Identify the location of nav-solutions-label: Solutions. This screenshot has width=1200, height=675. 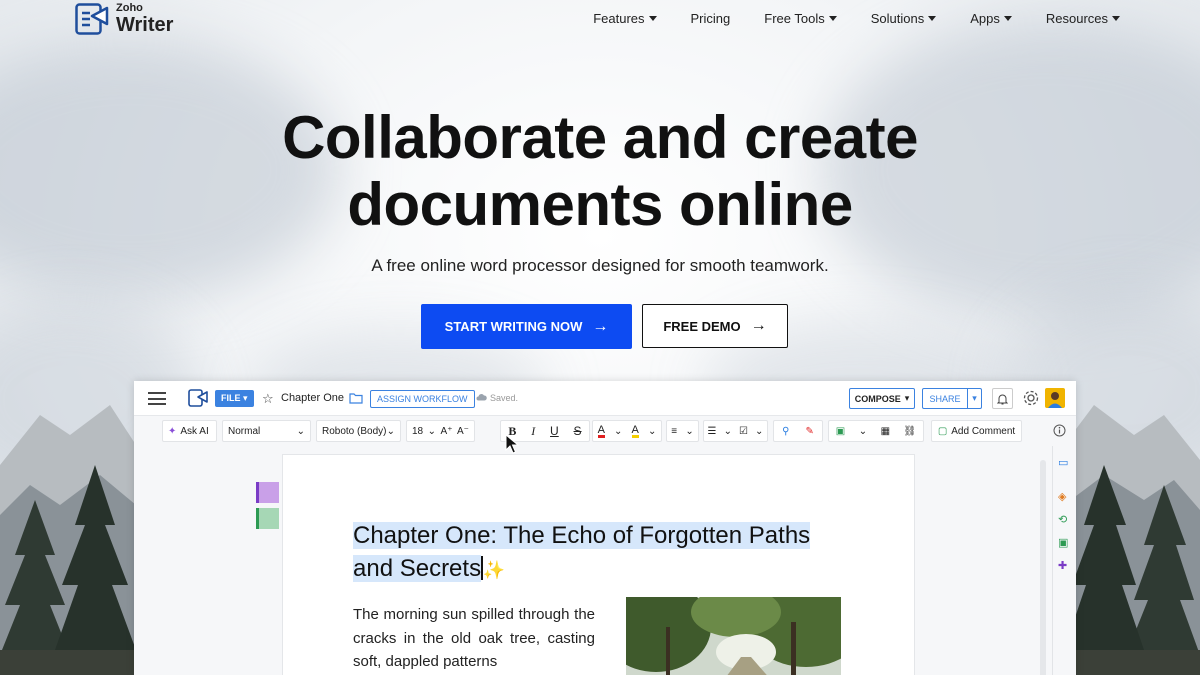
(897, 18).